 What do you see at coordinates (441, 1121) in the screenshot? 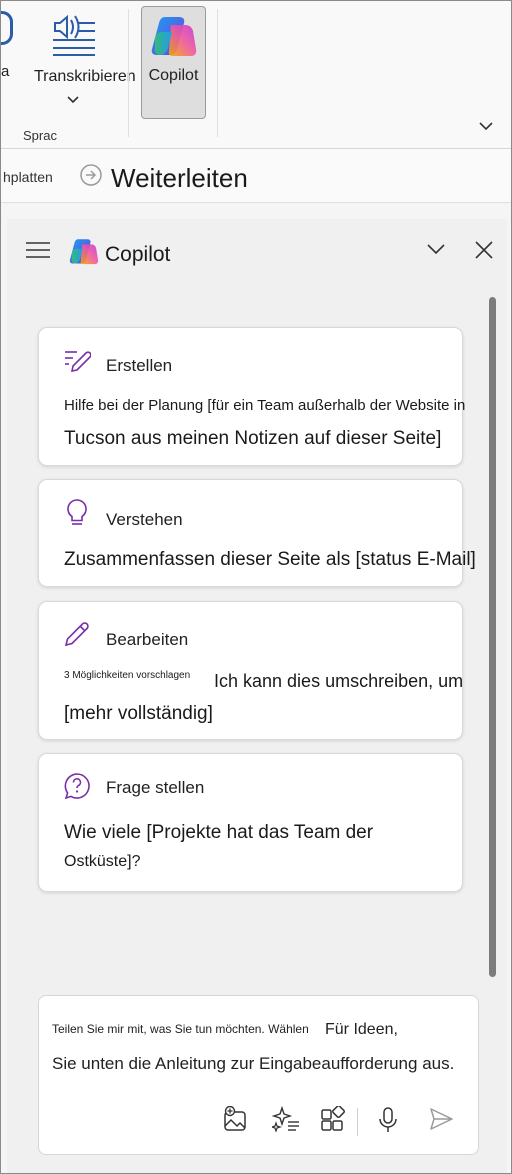
I see `send-icon` at bounding box center [441, 1121].